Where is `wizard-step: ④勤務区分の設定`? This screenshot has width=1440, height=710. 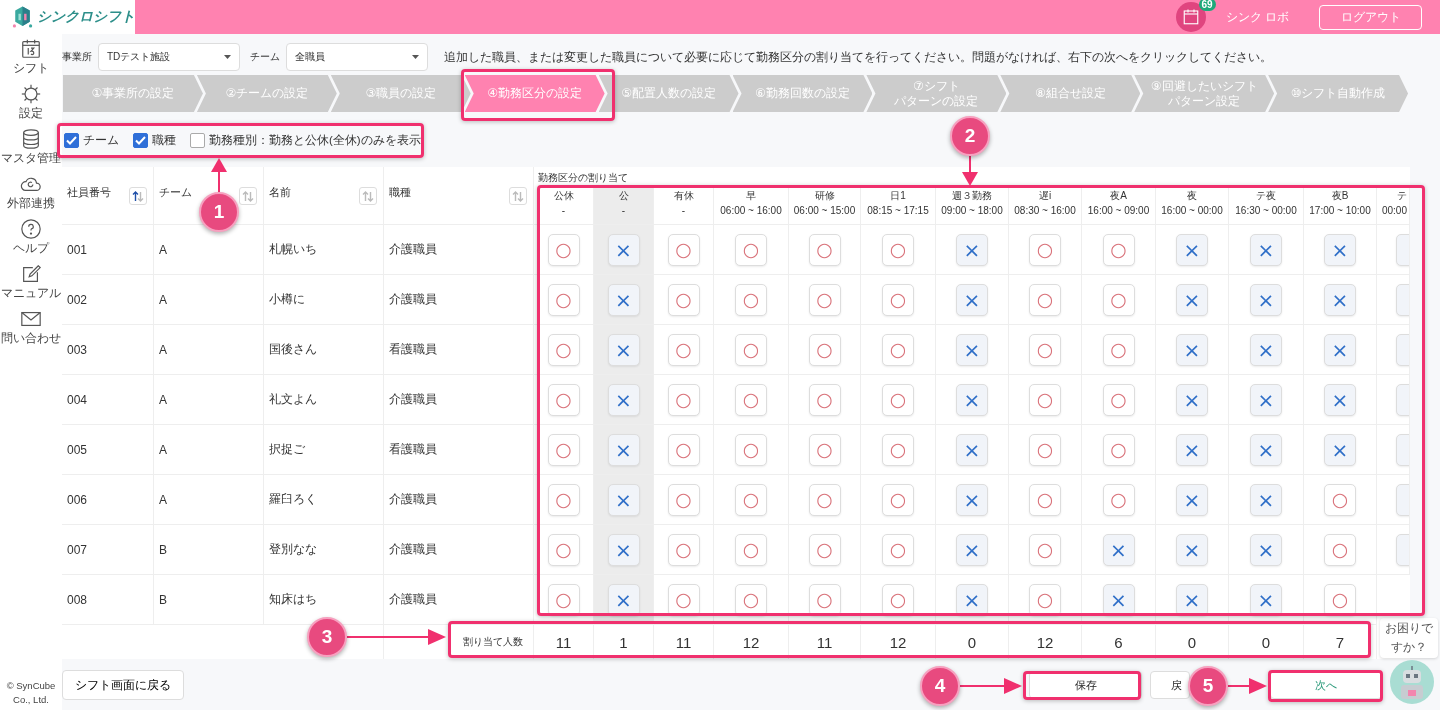
wizard-step: ④勤務区分の設定 is located at coordinates (534, 93).